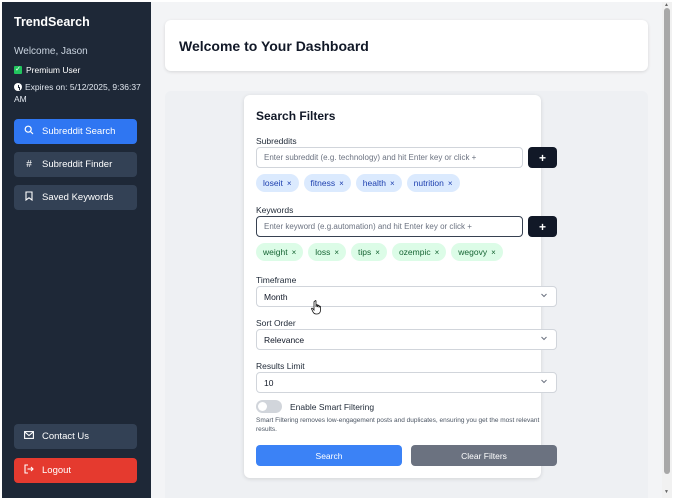 The width and height of the screenshot is (674, 500). I want to click on tag-loseit: loseit ×, so click(277, 183).